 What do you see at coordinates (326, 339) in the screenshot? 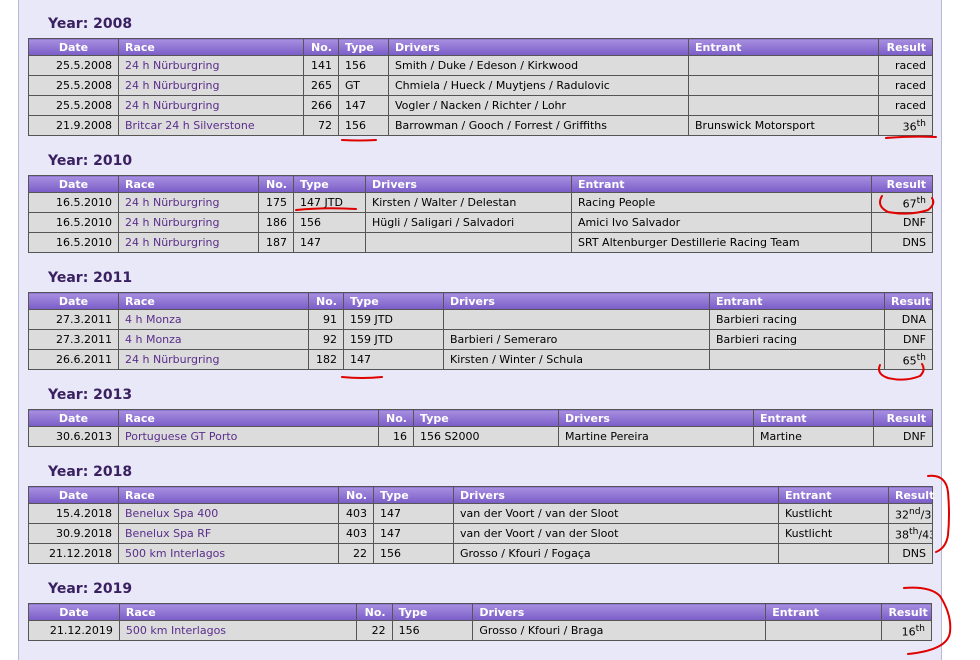
I see `cell-no: 92` at bounding box center [326, 339].